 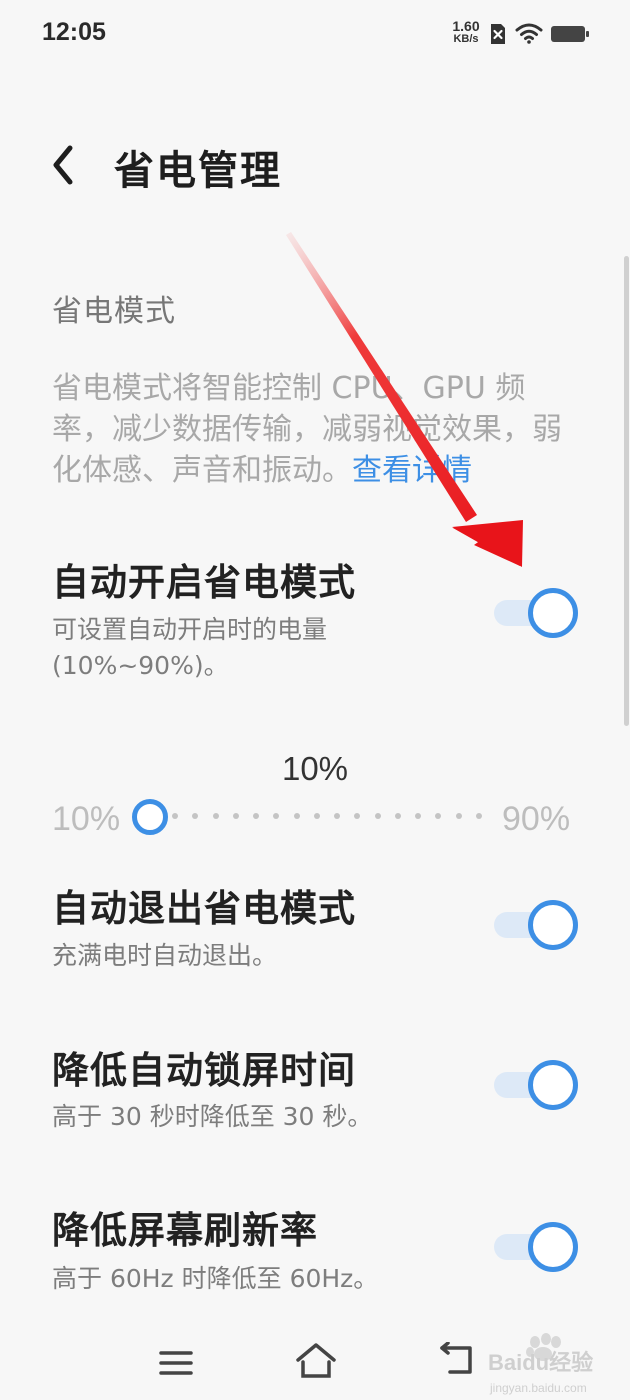 I want to click on baidu-watermark: Baidu经验 jingyan.baidu.com, so click(x=555, y=1365).